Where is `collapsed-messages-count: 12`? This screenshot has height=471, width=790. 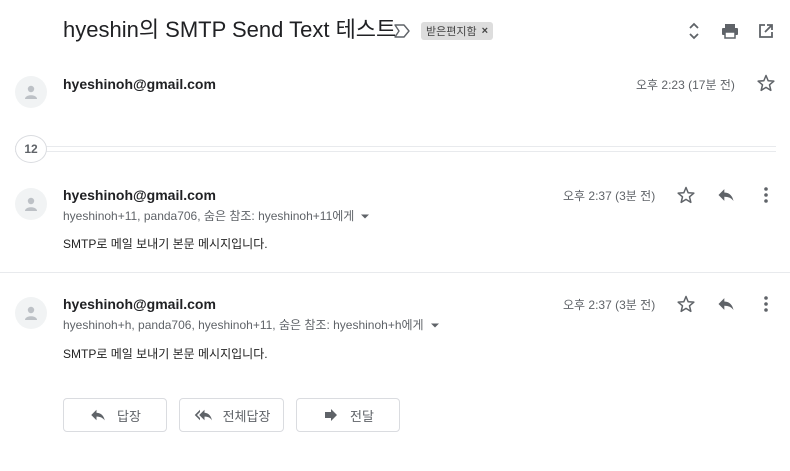 collapsed-messages-count: 12 is located at coordinates (31, 149).